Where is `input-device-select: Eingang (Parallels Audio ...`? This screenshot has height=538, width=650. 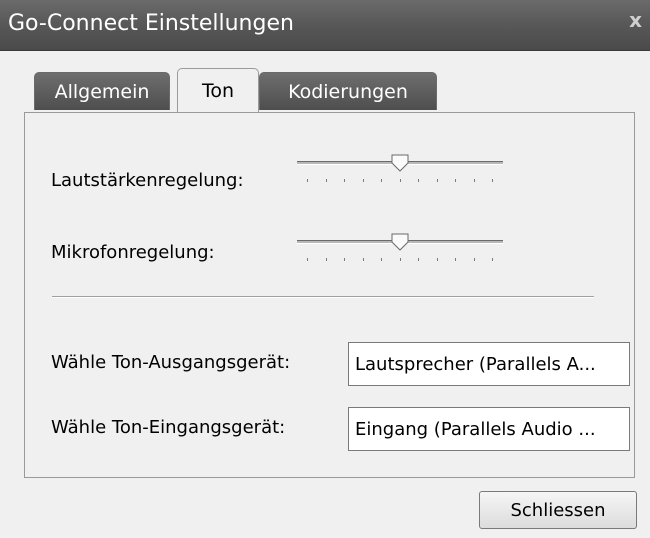 input-device-select: Eingang (Parallels Audio ... is located at coordinates (489, 429).